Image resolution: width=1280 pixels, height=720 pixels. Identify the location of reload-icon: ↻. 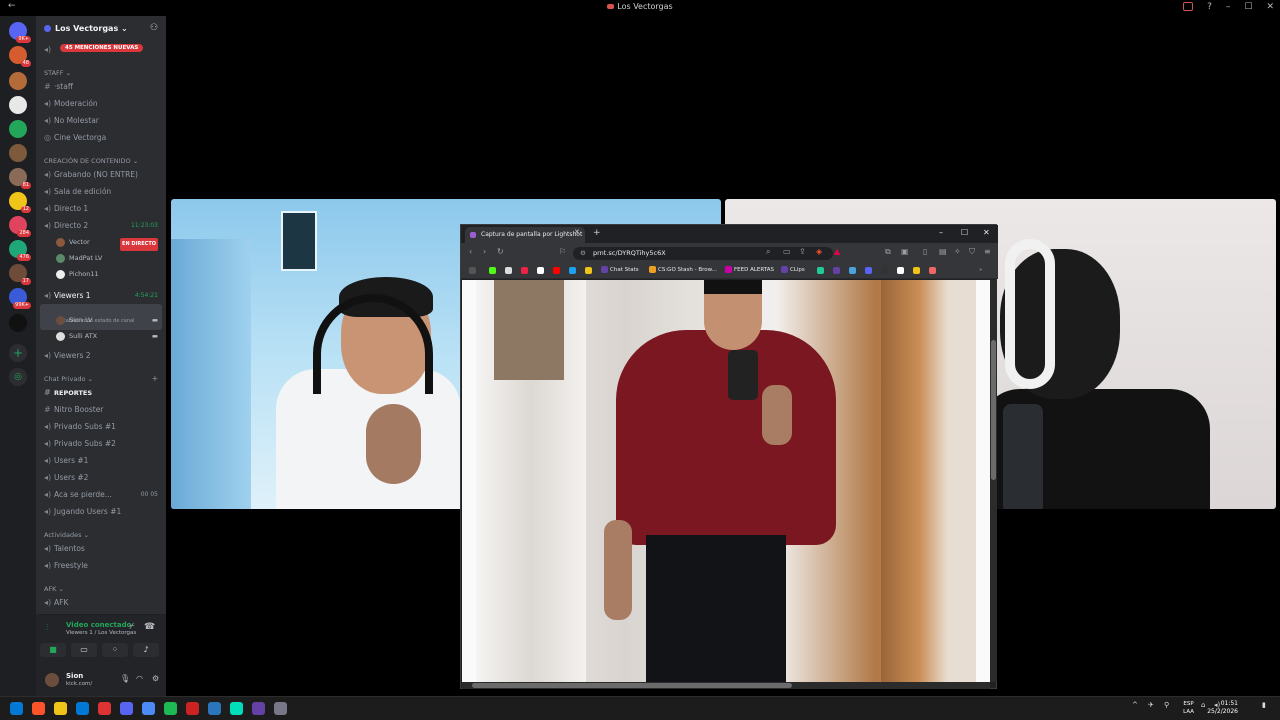
(500, 251).